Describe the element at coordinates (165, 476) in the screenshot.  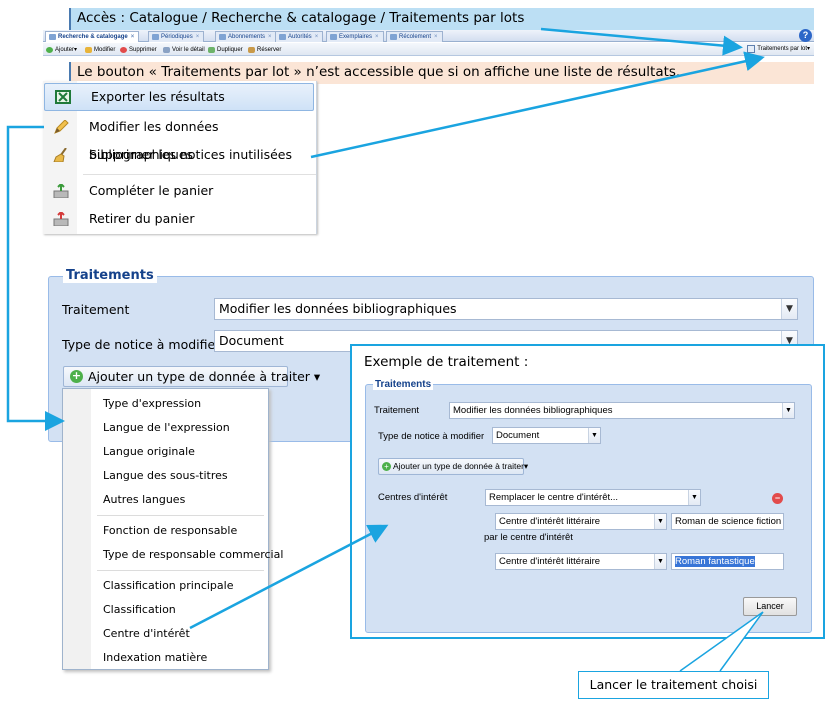
I see `list-item: Langue des sous-titres` at that location.